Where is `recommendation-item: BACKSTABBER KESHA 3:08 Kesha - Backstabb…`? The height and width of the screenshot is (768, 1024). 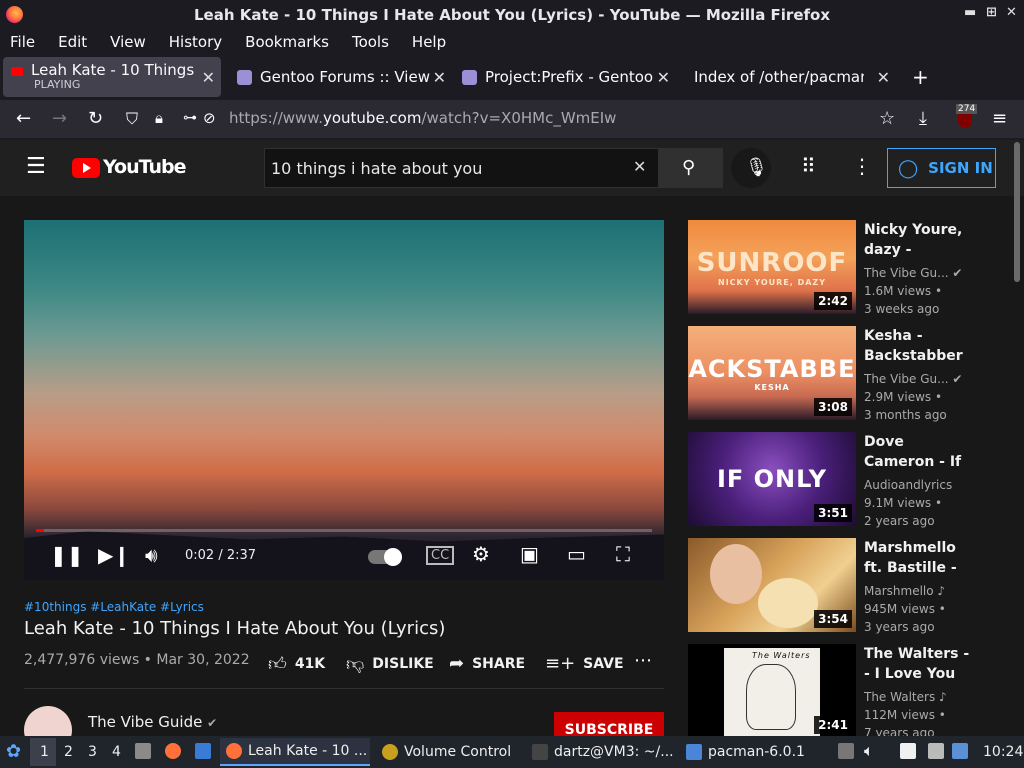 recommendation-item: BACKSTABBER KESHA 3:08 Kesha - Backstabb… is located at coordinates (838, 374).